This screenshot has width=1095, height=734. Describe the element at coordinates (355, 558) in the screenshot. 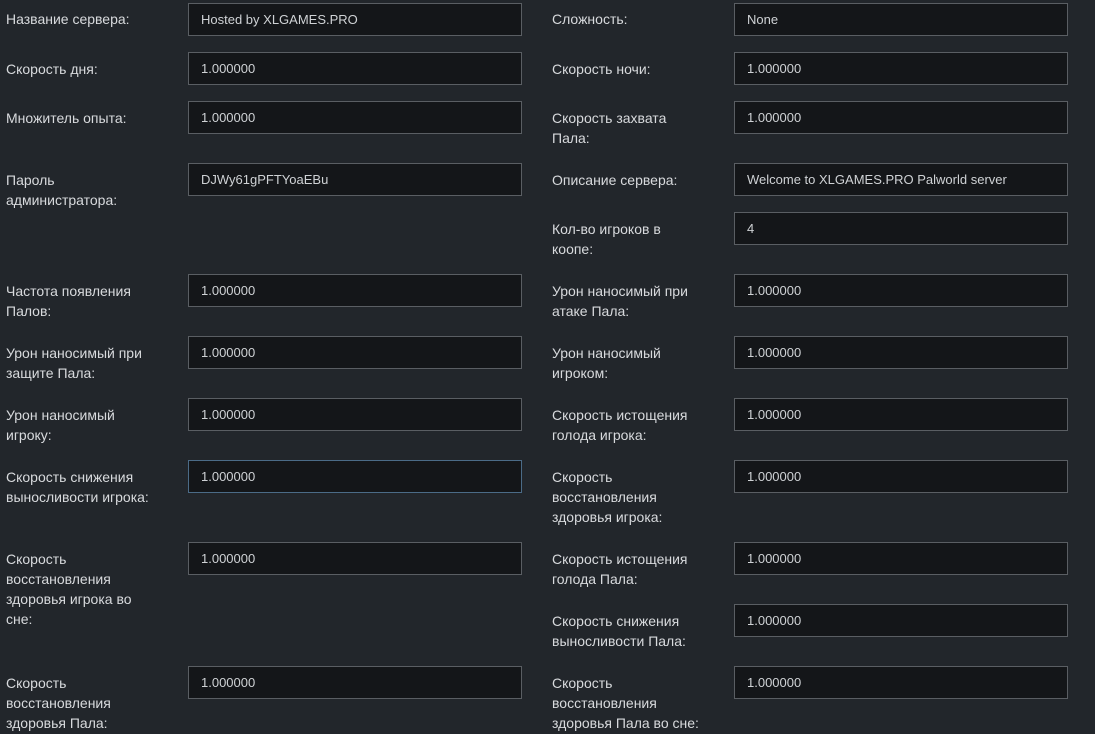

I see `player-sleep-hp-regen-input` at that location.